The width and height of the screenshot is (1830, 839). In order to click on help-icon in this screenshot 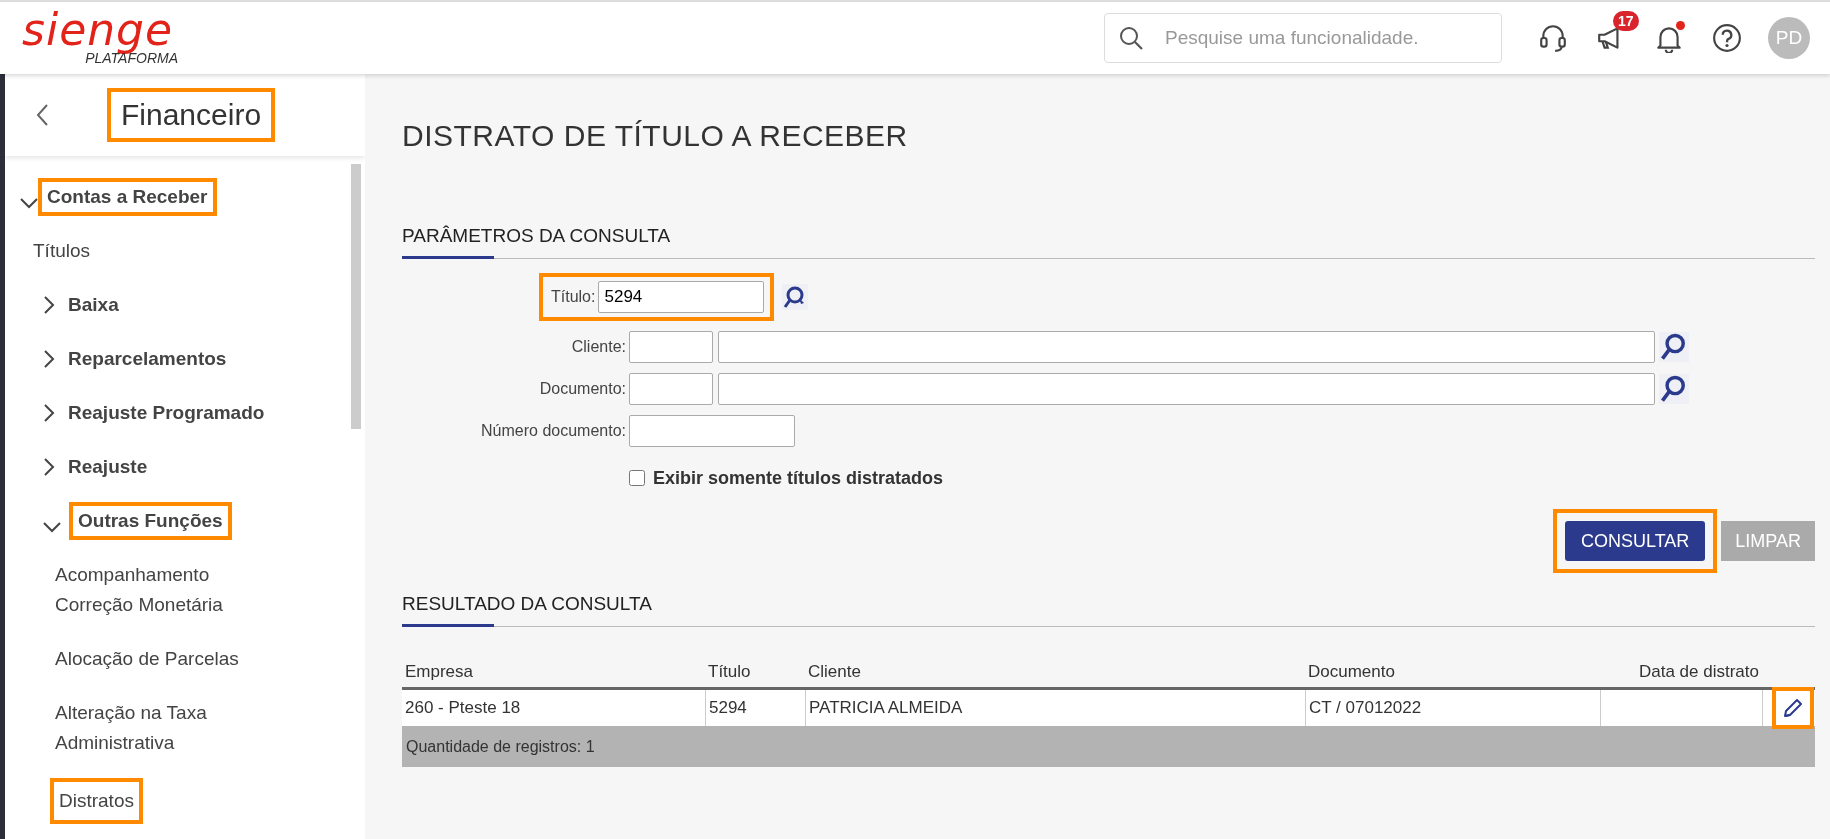, I will do `click(1727, 38)`.